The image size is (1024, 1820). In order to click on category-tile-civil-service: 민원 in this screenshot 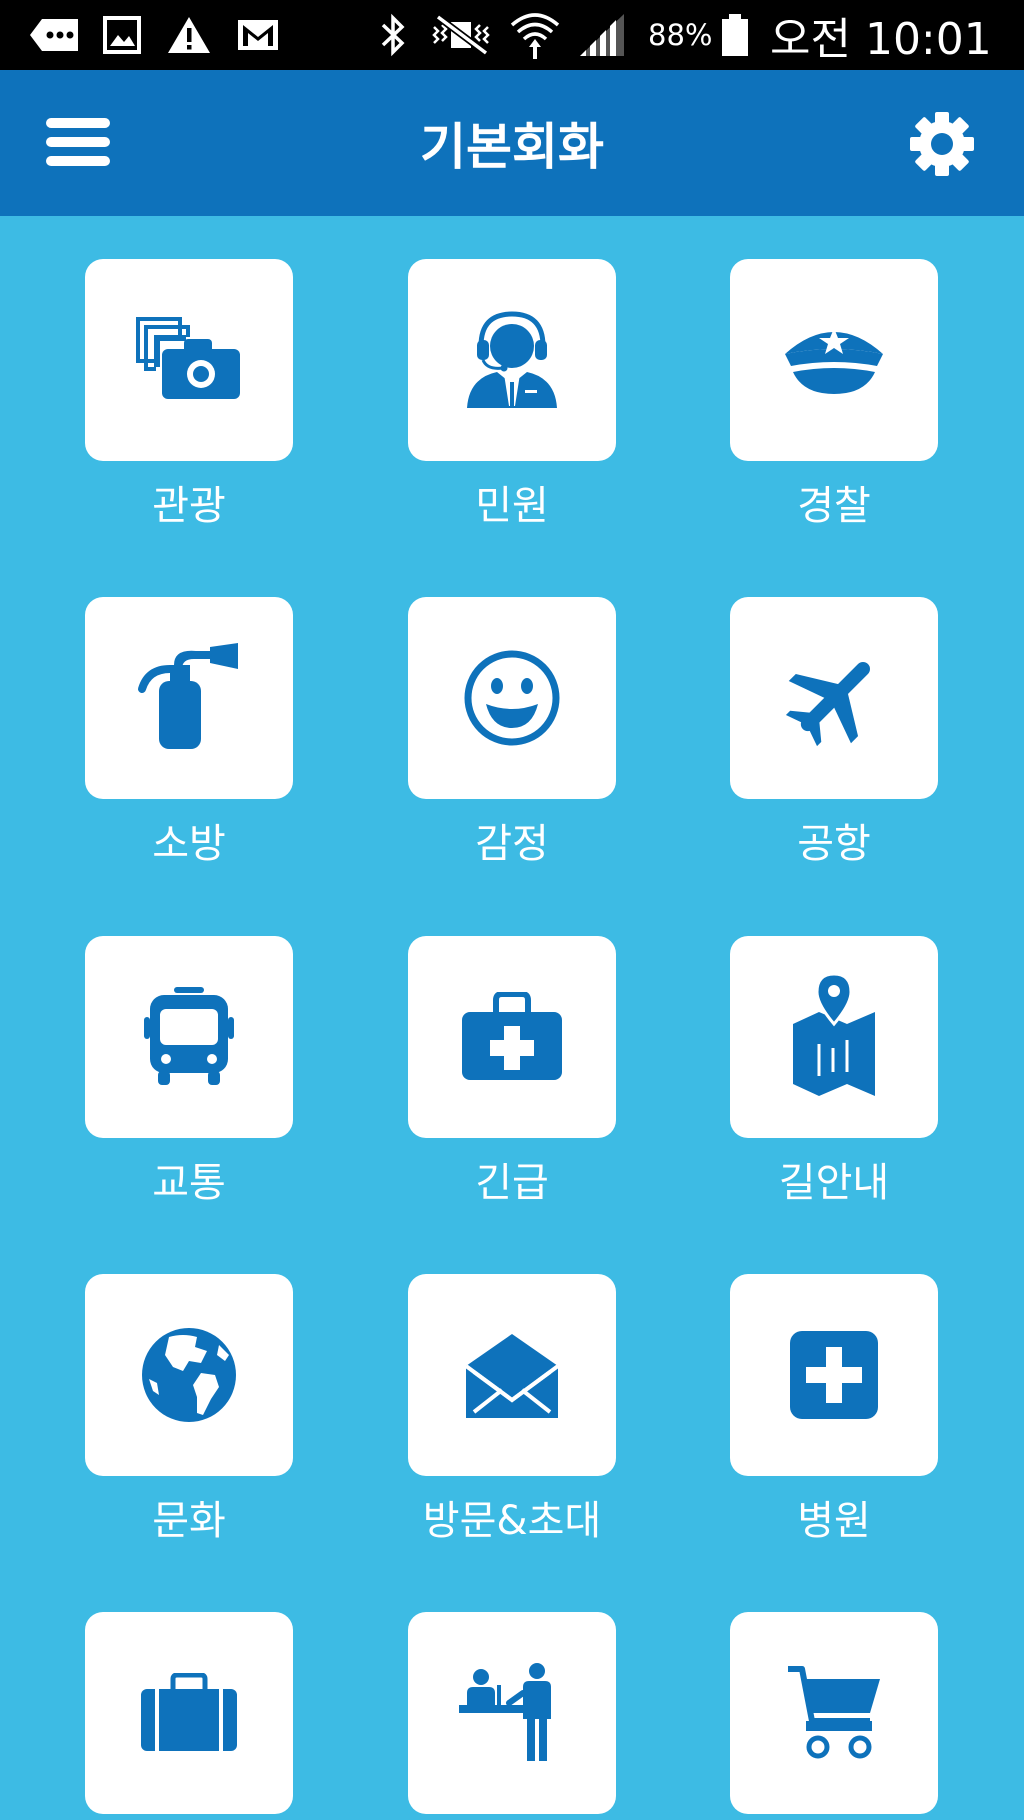, I will do `click(512, 394)`.